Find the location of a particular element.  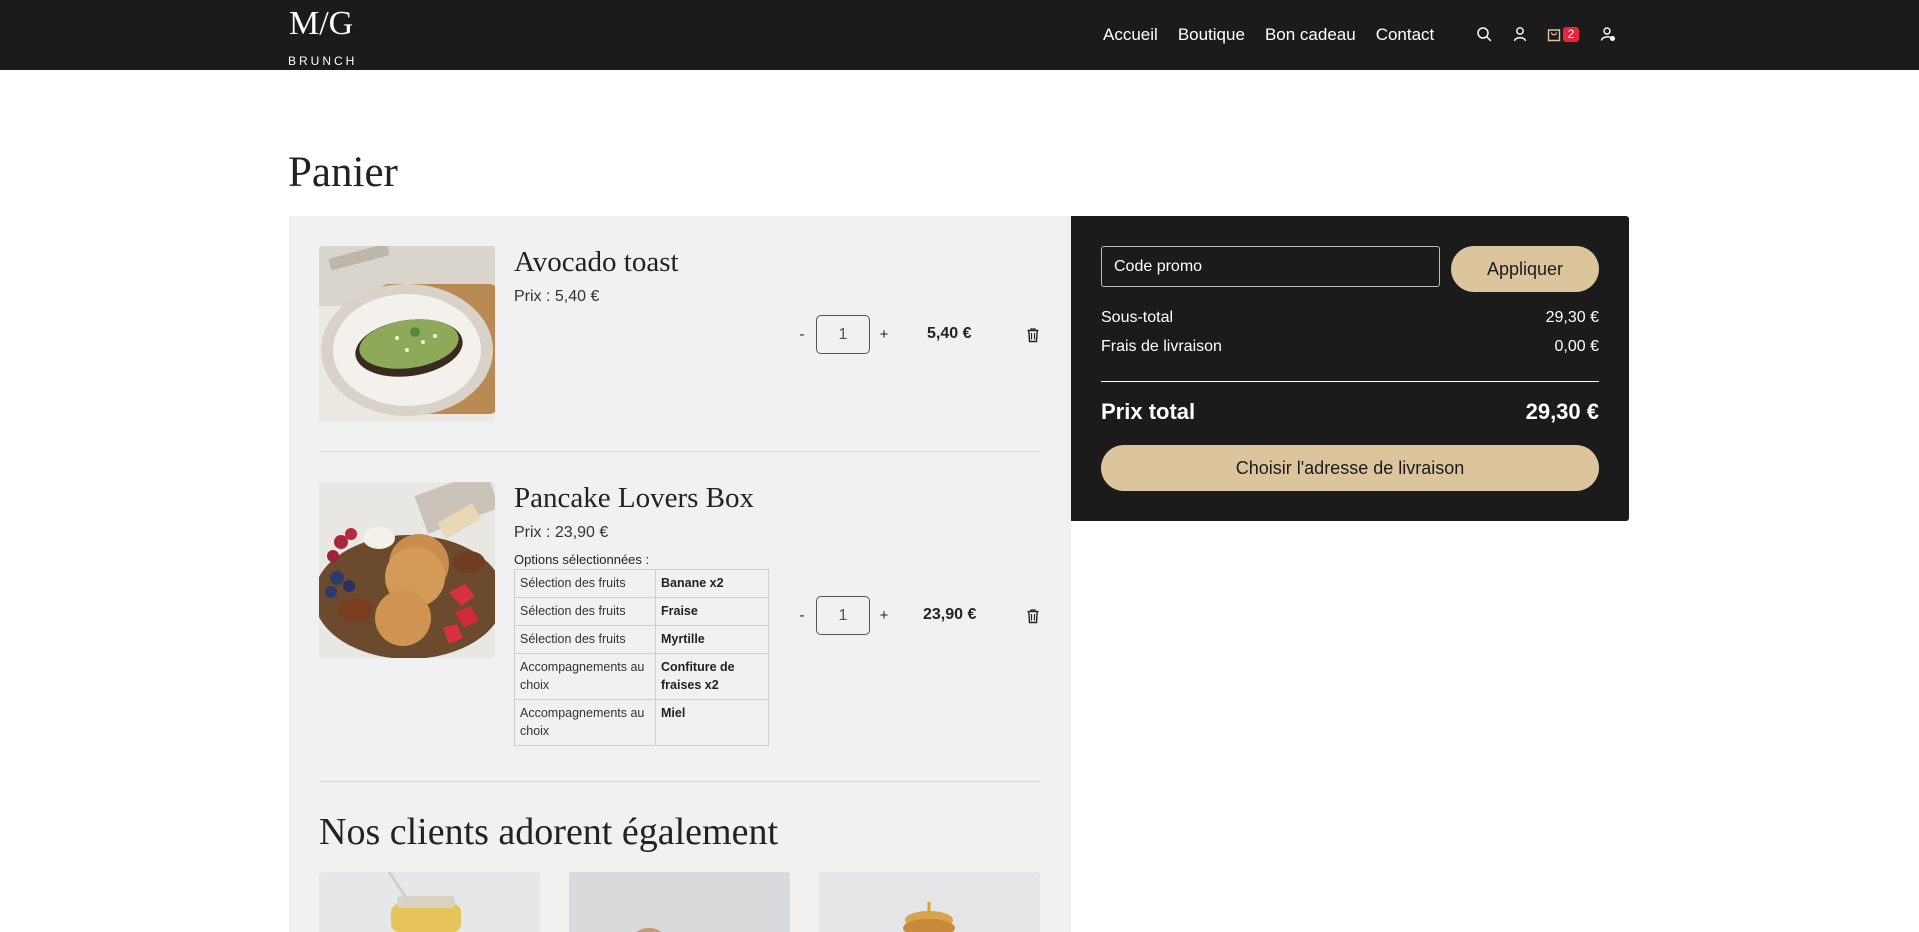

total-label: Prix total is located at coordinates (1148, 411).